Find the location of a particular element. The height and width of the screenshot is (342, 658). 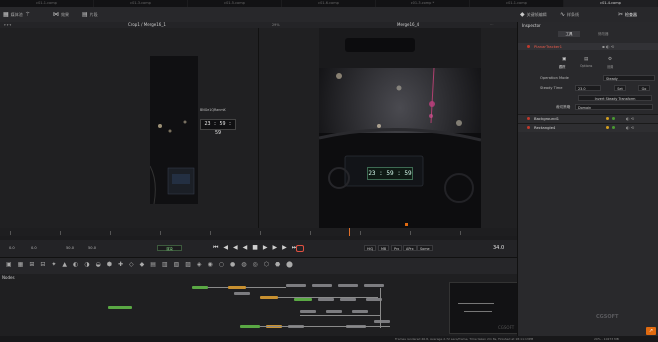

options-icon: ▤ is located at coordinates (586, 59).